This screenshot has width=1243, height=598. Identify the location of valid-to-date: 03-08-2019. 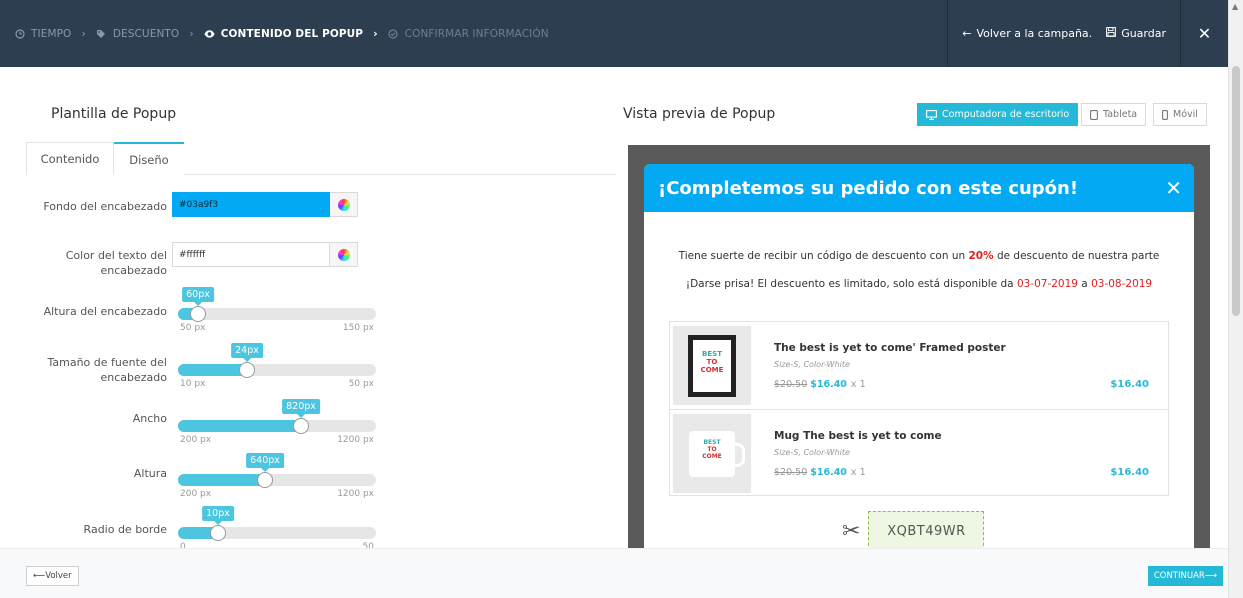
(1122, 284).